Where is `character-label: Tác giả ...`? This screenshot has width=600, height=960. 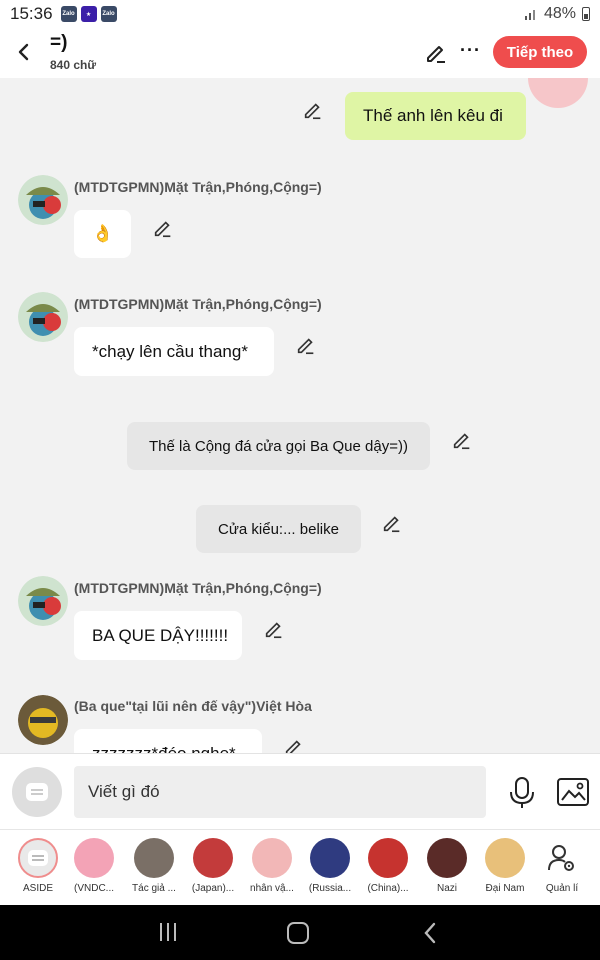
character-label: Tác giả ... is located at coordinates (154, 888).